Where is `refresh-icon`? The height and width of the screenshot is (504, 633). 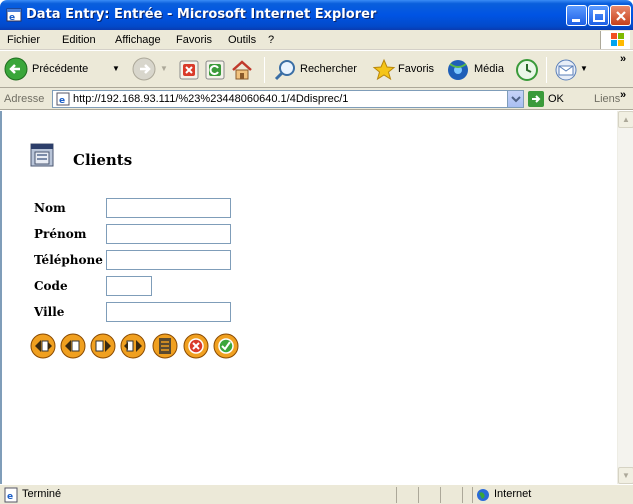
refresh-icon is located at coordinates (215, 70).